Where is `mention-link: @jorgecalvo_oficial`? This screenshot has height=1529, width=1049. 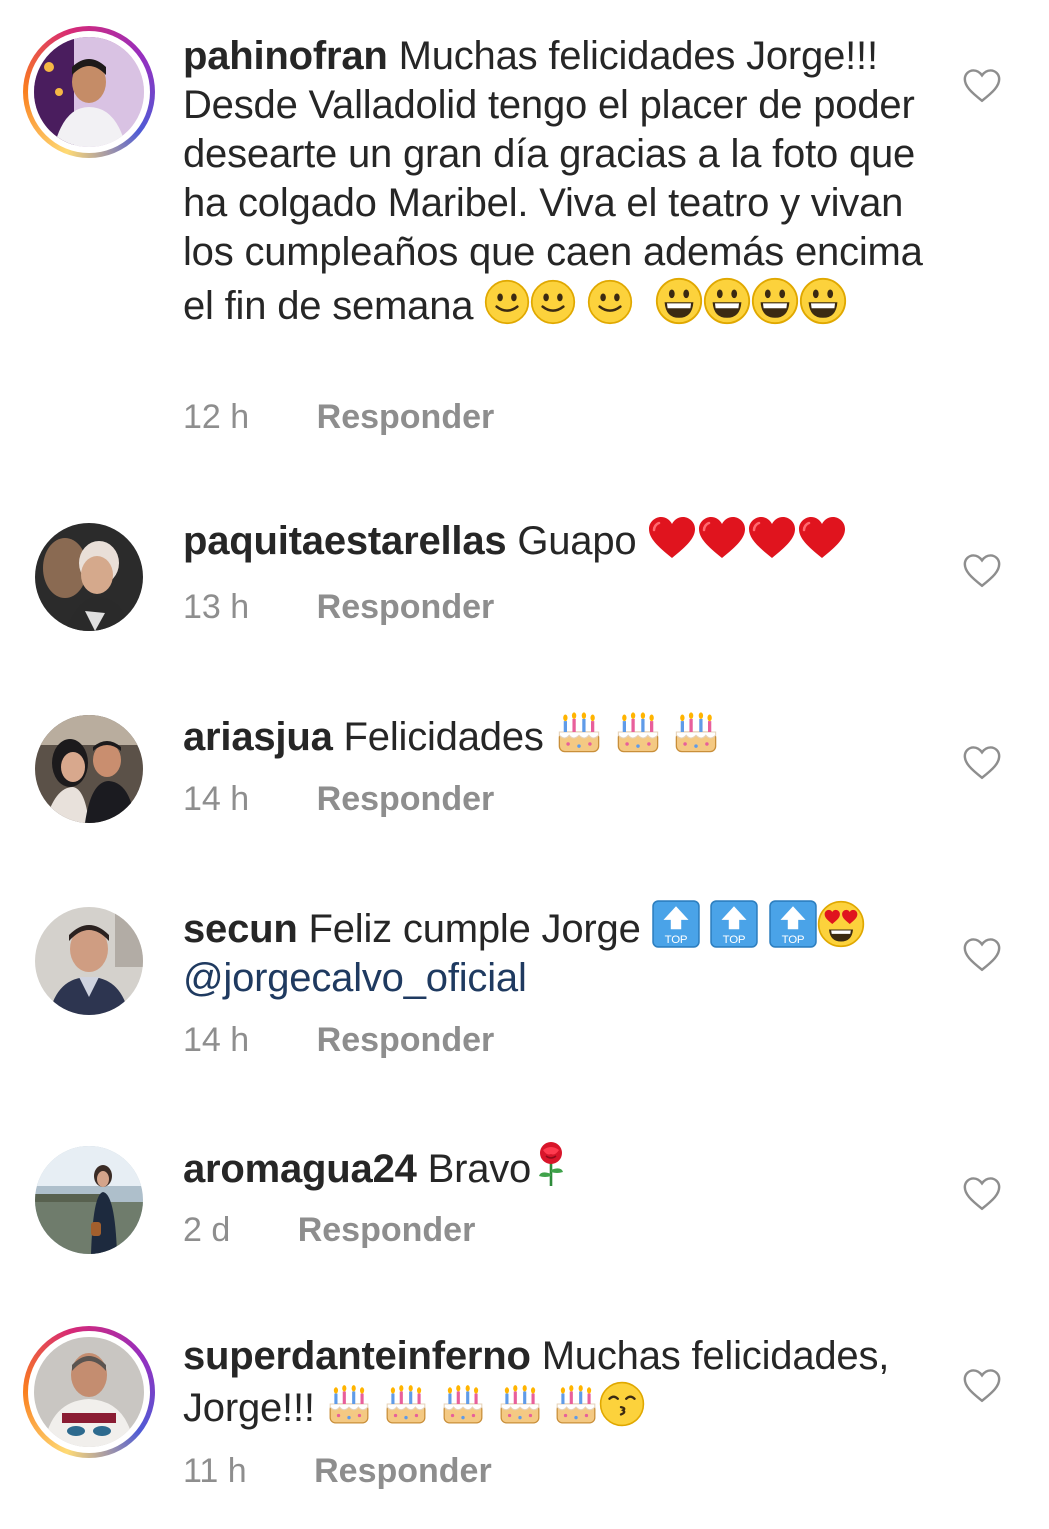 mention-link: @jorgecalvo_oficial is located at coordinates (355, 978).